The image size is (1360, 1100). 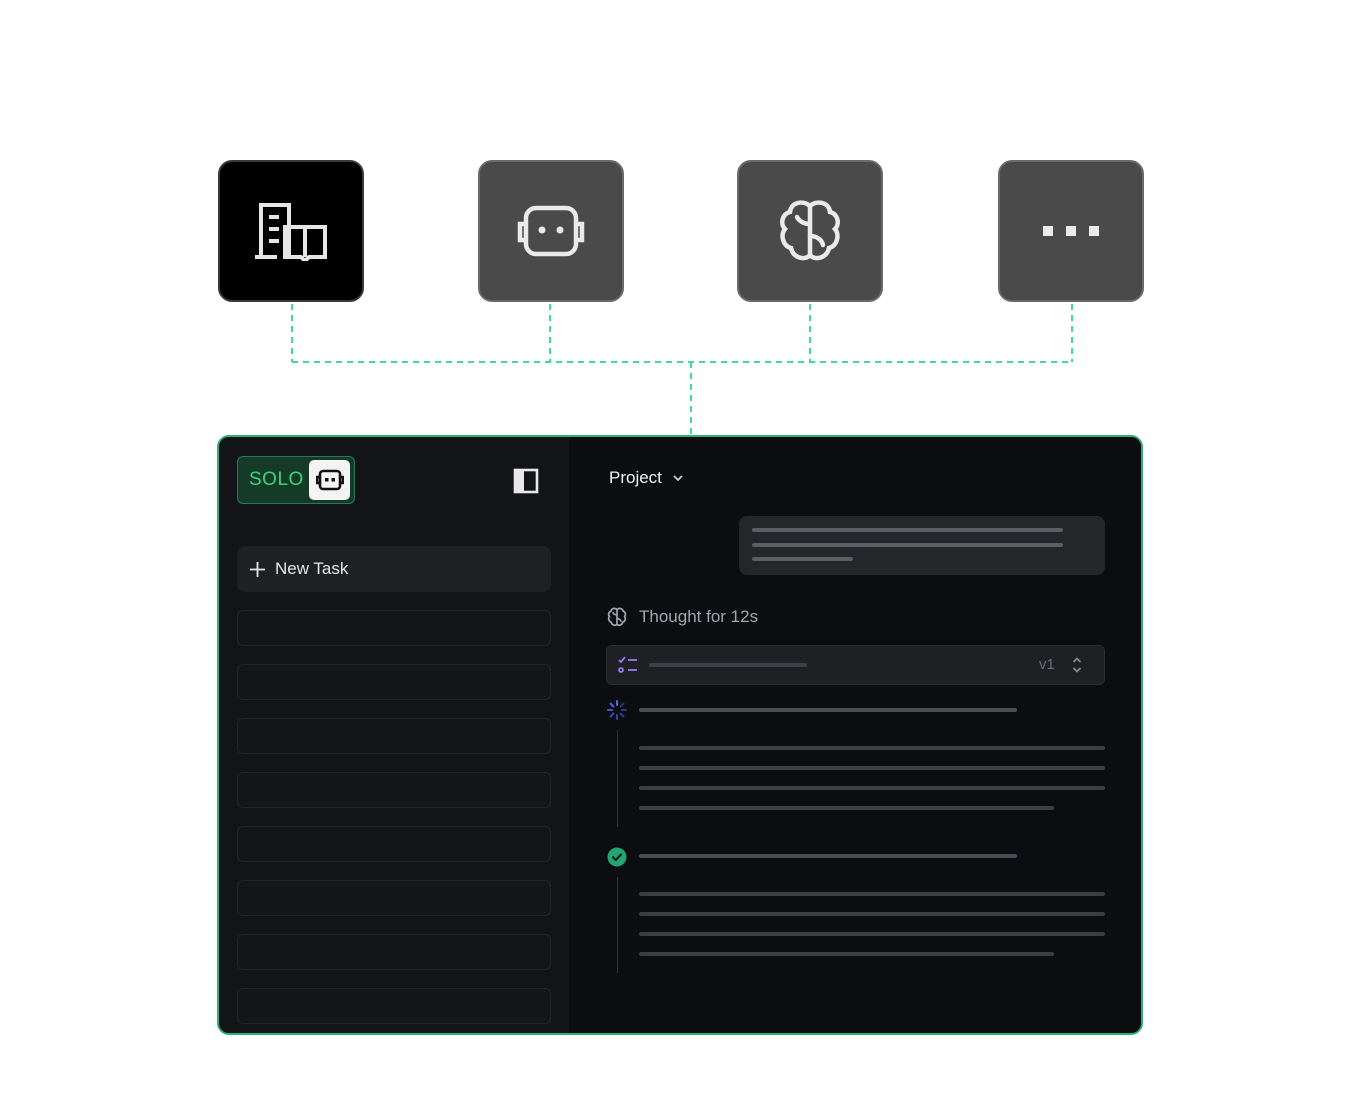 I want to click on project-label: Project, so click(x=635, y=477).